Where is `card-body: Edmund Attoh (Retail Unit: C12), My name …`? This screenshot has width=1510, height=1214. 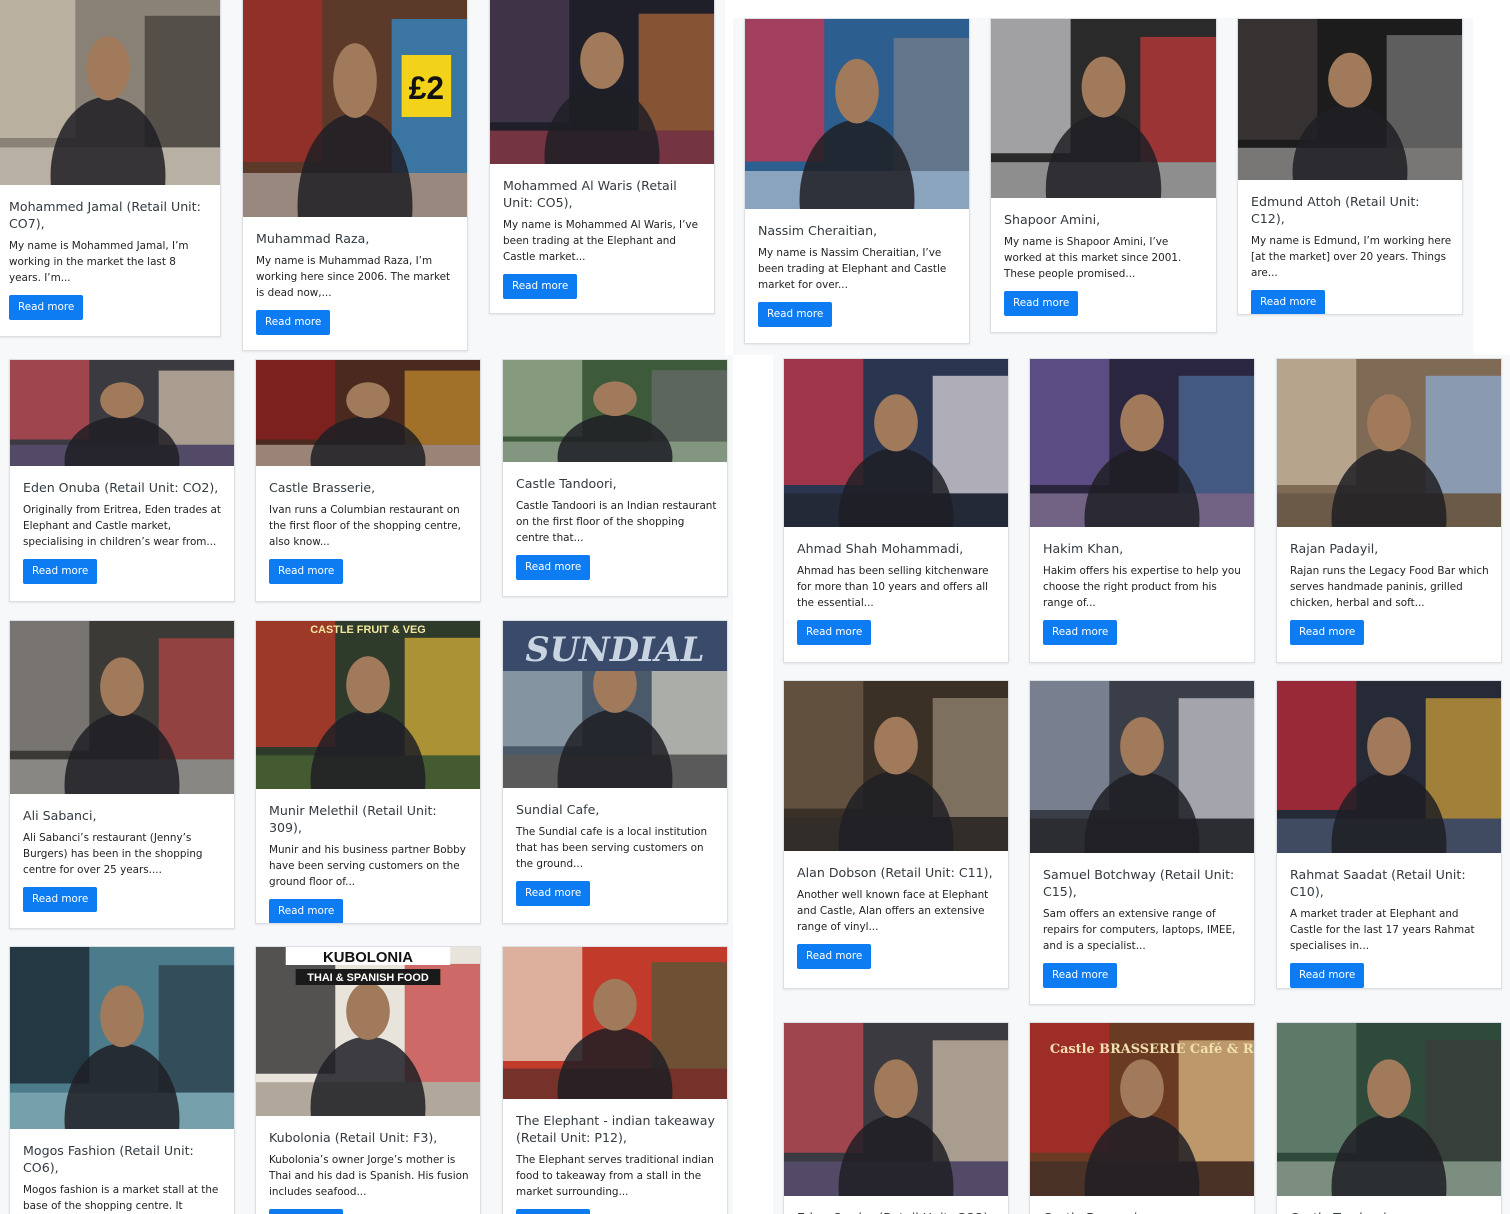 card-body: Edmund Attoh (Retail Unit: C12), My name … is located at coordinates (1351, 253).